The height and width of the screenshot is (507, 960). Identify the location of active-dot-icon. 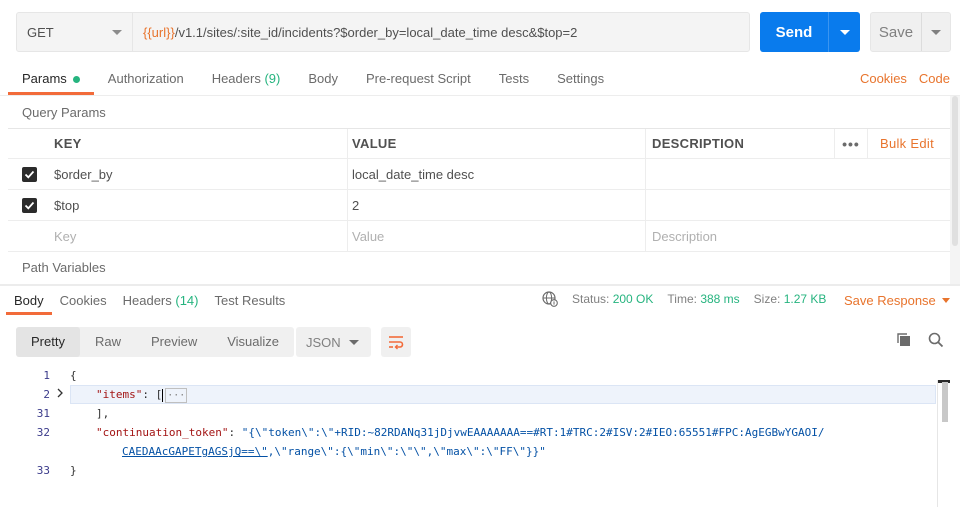
(76, 80).